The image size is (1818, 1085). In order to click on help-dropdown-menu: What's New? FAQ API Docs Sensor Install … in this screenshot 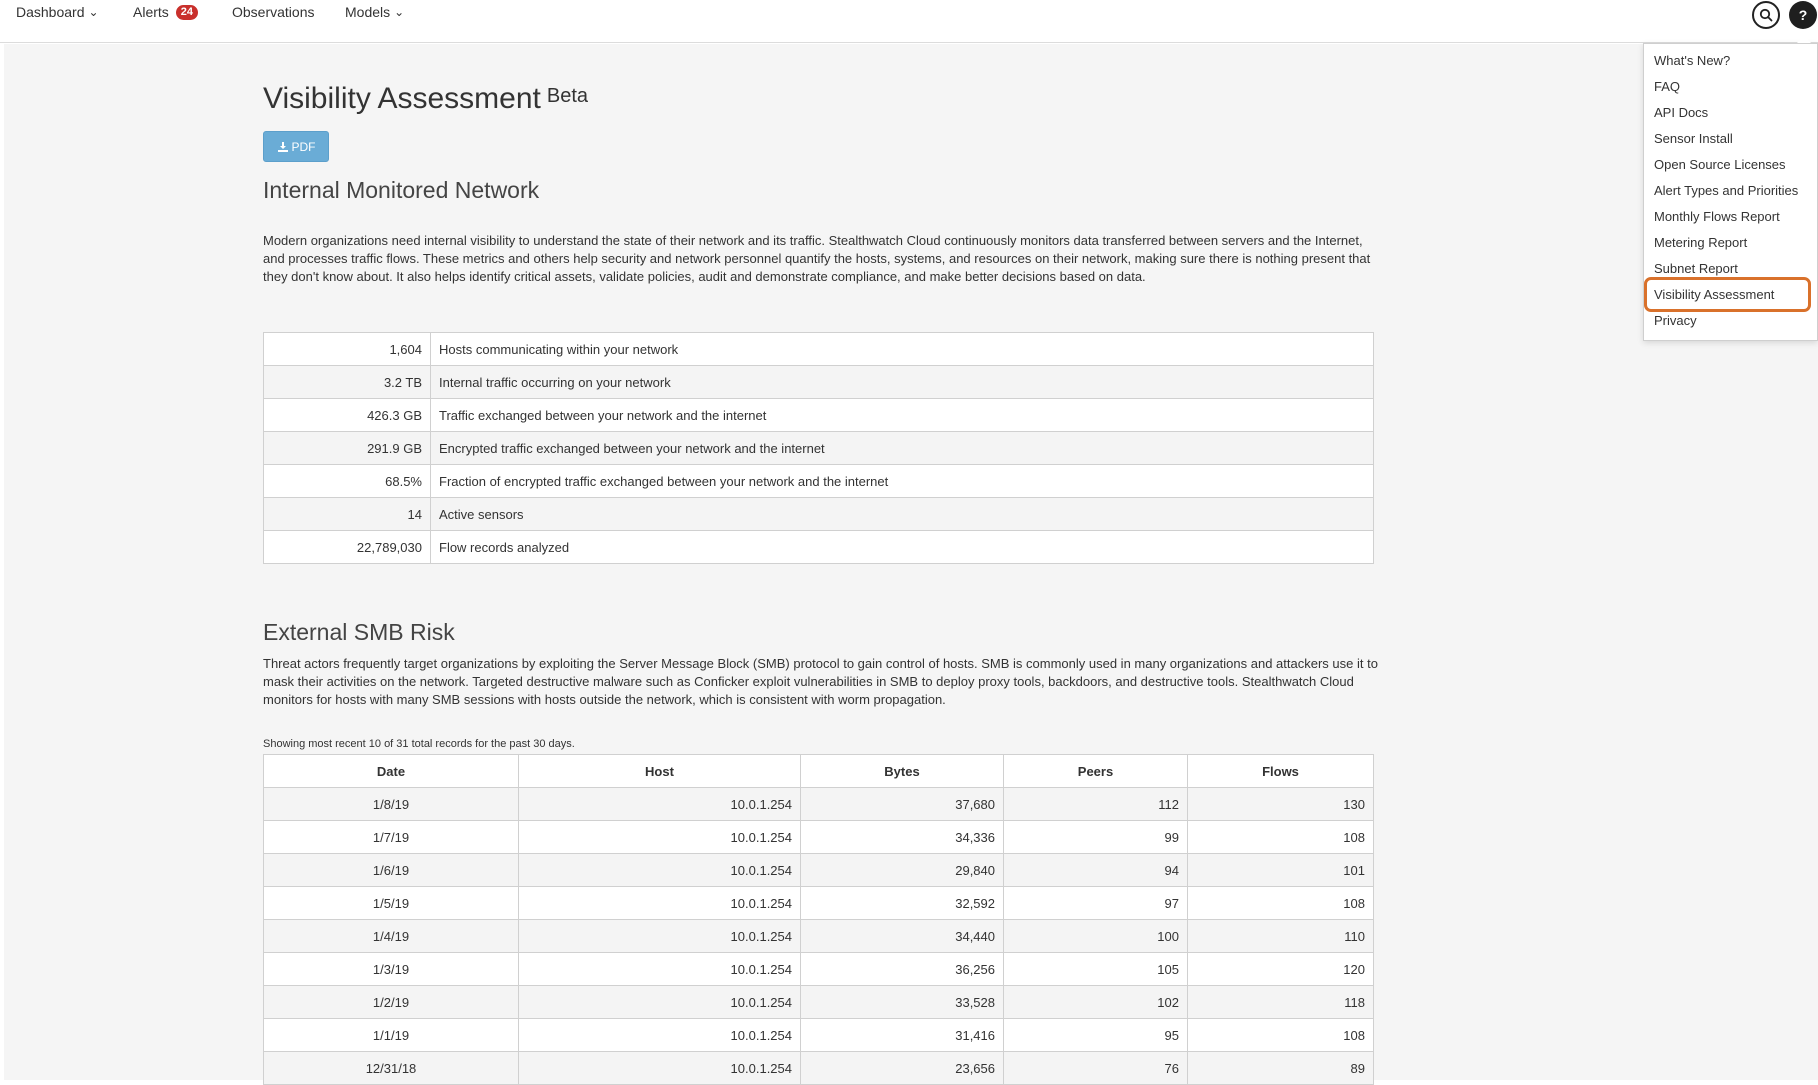, I will do `click(1730, 192)`.